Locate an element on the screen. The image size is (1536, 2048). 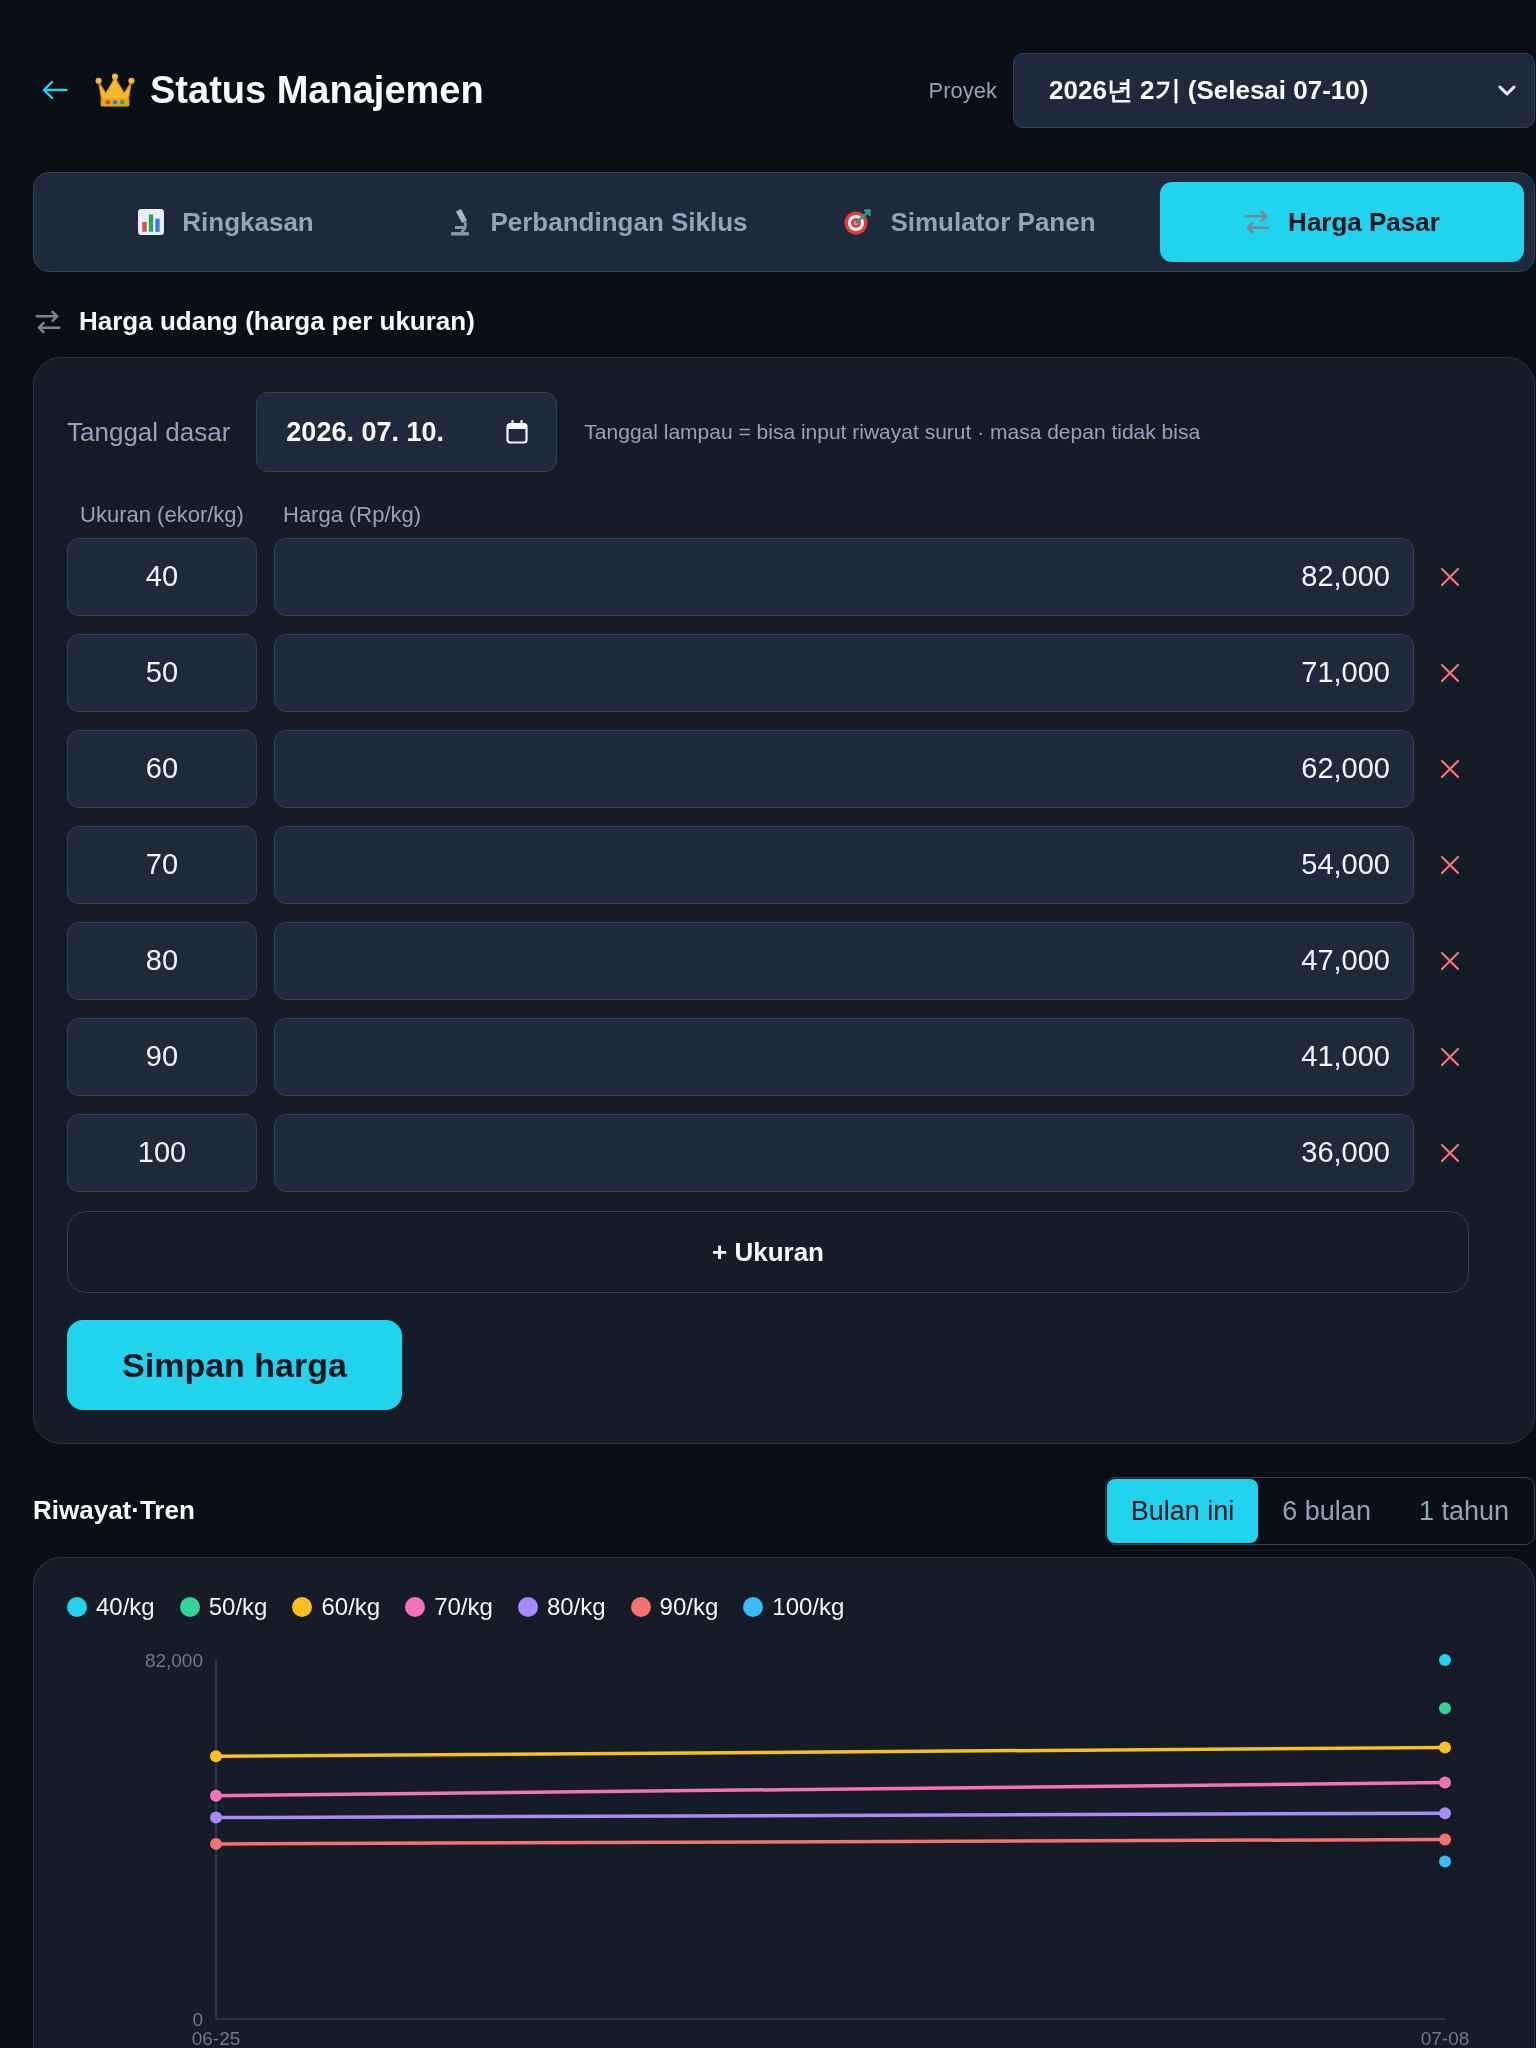
size-field: 80 is located at coordinates (162, 961).